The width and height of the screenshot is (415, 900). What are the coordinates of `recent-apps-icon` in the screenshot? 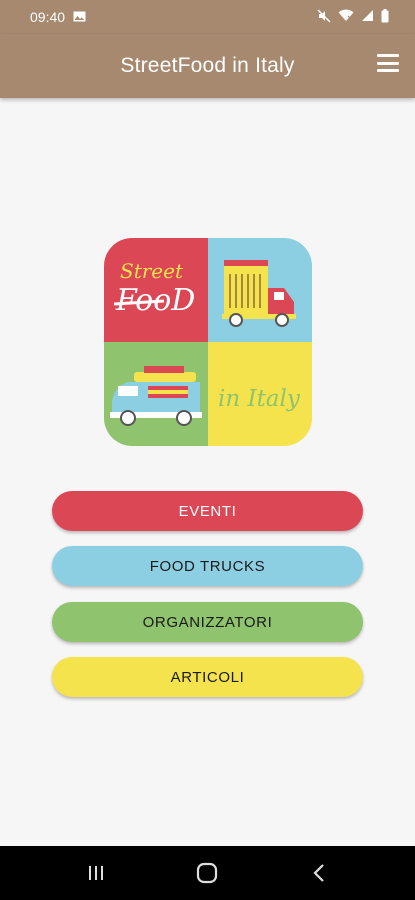 It's located at (96, 873).